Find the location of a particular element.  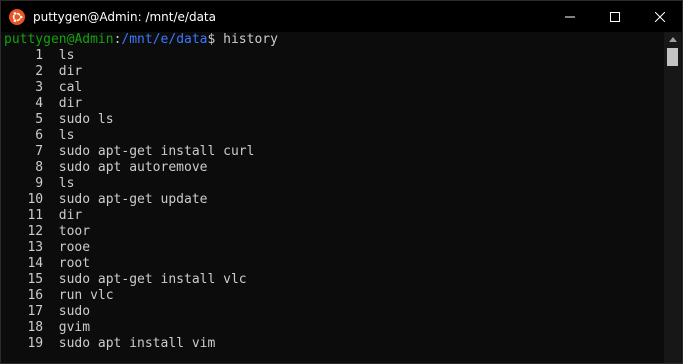

history-entry: 9 ls is located at coordinates (334, 184).